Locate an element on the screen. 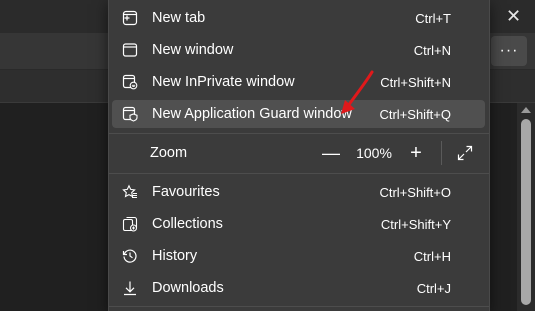  close-window-button: ✕ is located at coordinates (513, 16).